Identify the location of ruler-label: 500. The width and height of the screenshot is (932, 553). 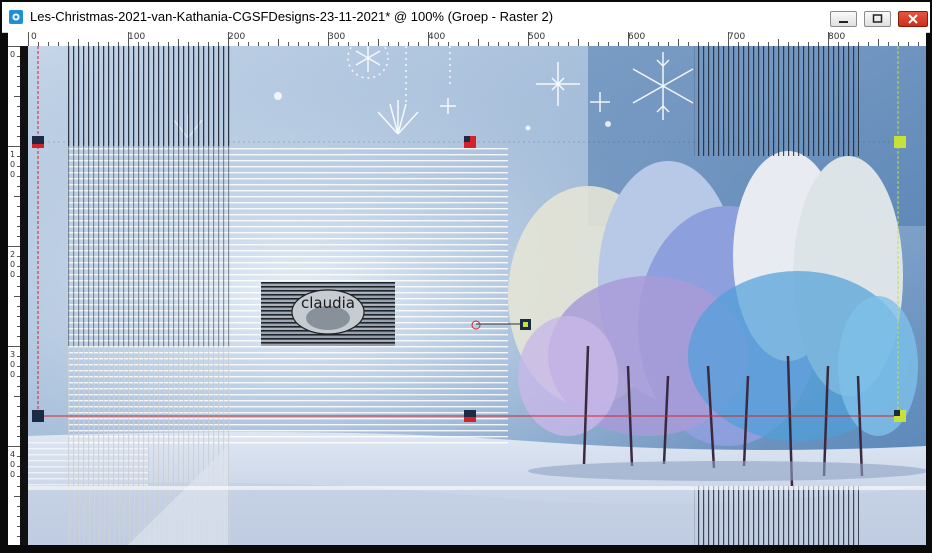
(537, 37).